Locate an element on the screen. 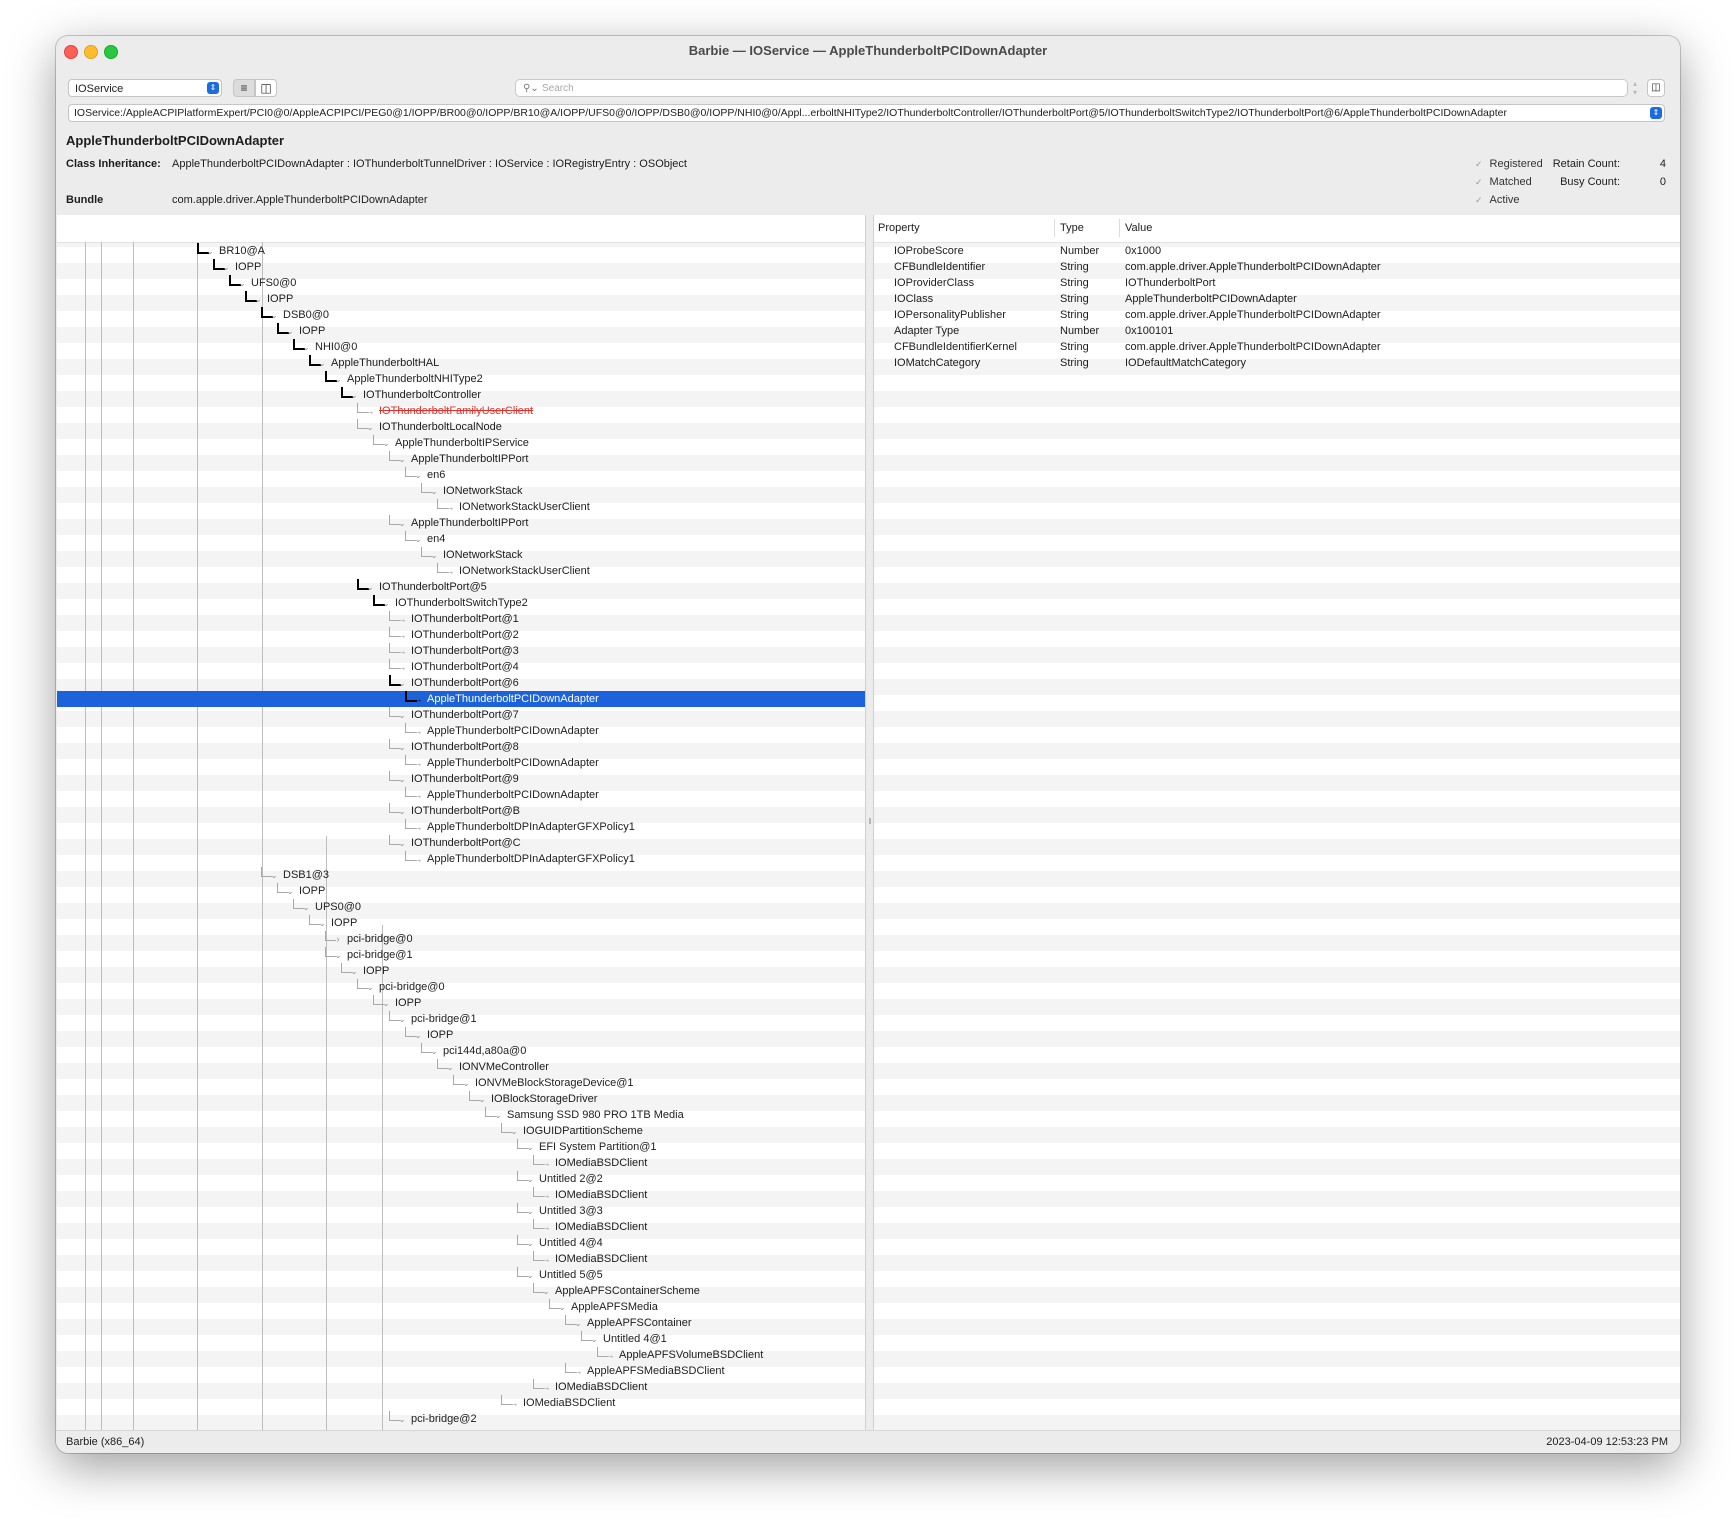 The width and height of the screenshot is (1735, 1527). tree-row: ⌄ IOThunderboltPort@B is located at coordinates (461, 811).